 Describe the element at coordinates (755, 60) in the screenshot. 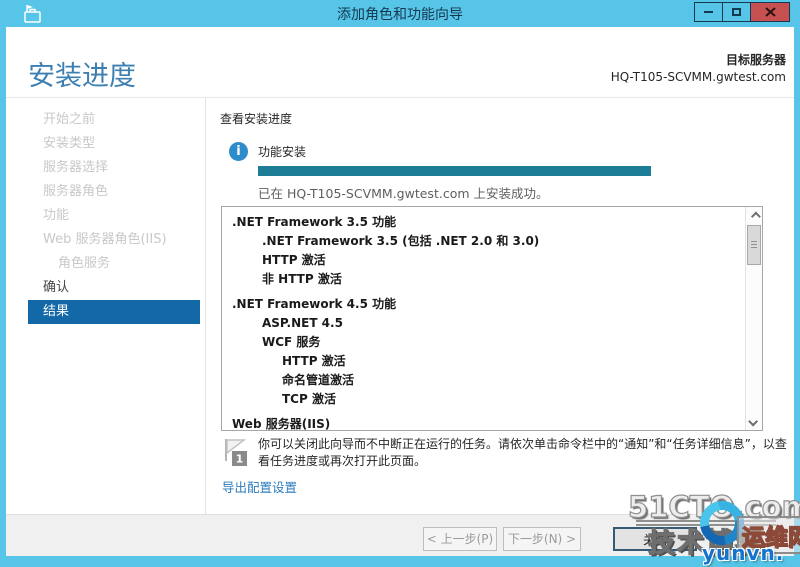

I see `target-server-label: 目标服务器` at that location.